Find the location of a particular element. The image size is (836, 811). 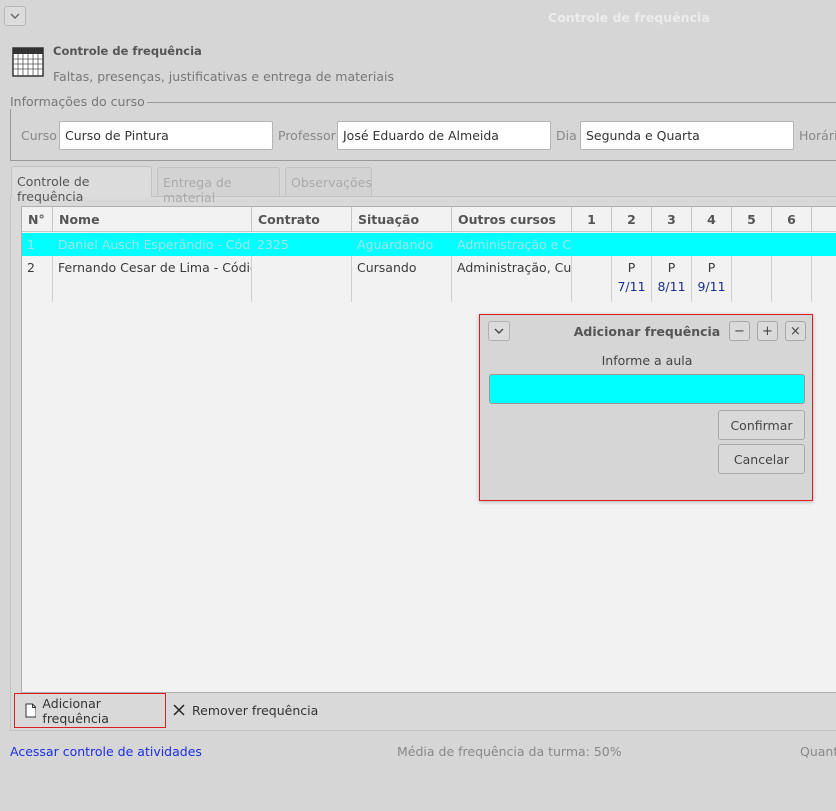

time-label: Horári is located at coordinates (817, 135).